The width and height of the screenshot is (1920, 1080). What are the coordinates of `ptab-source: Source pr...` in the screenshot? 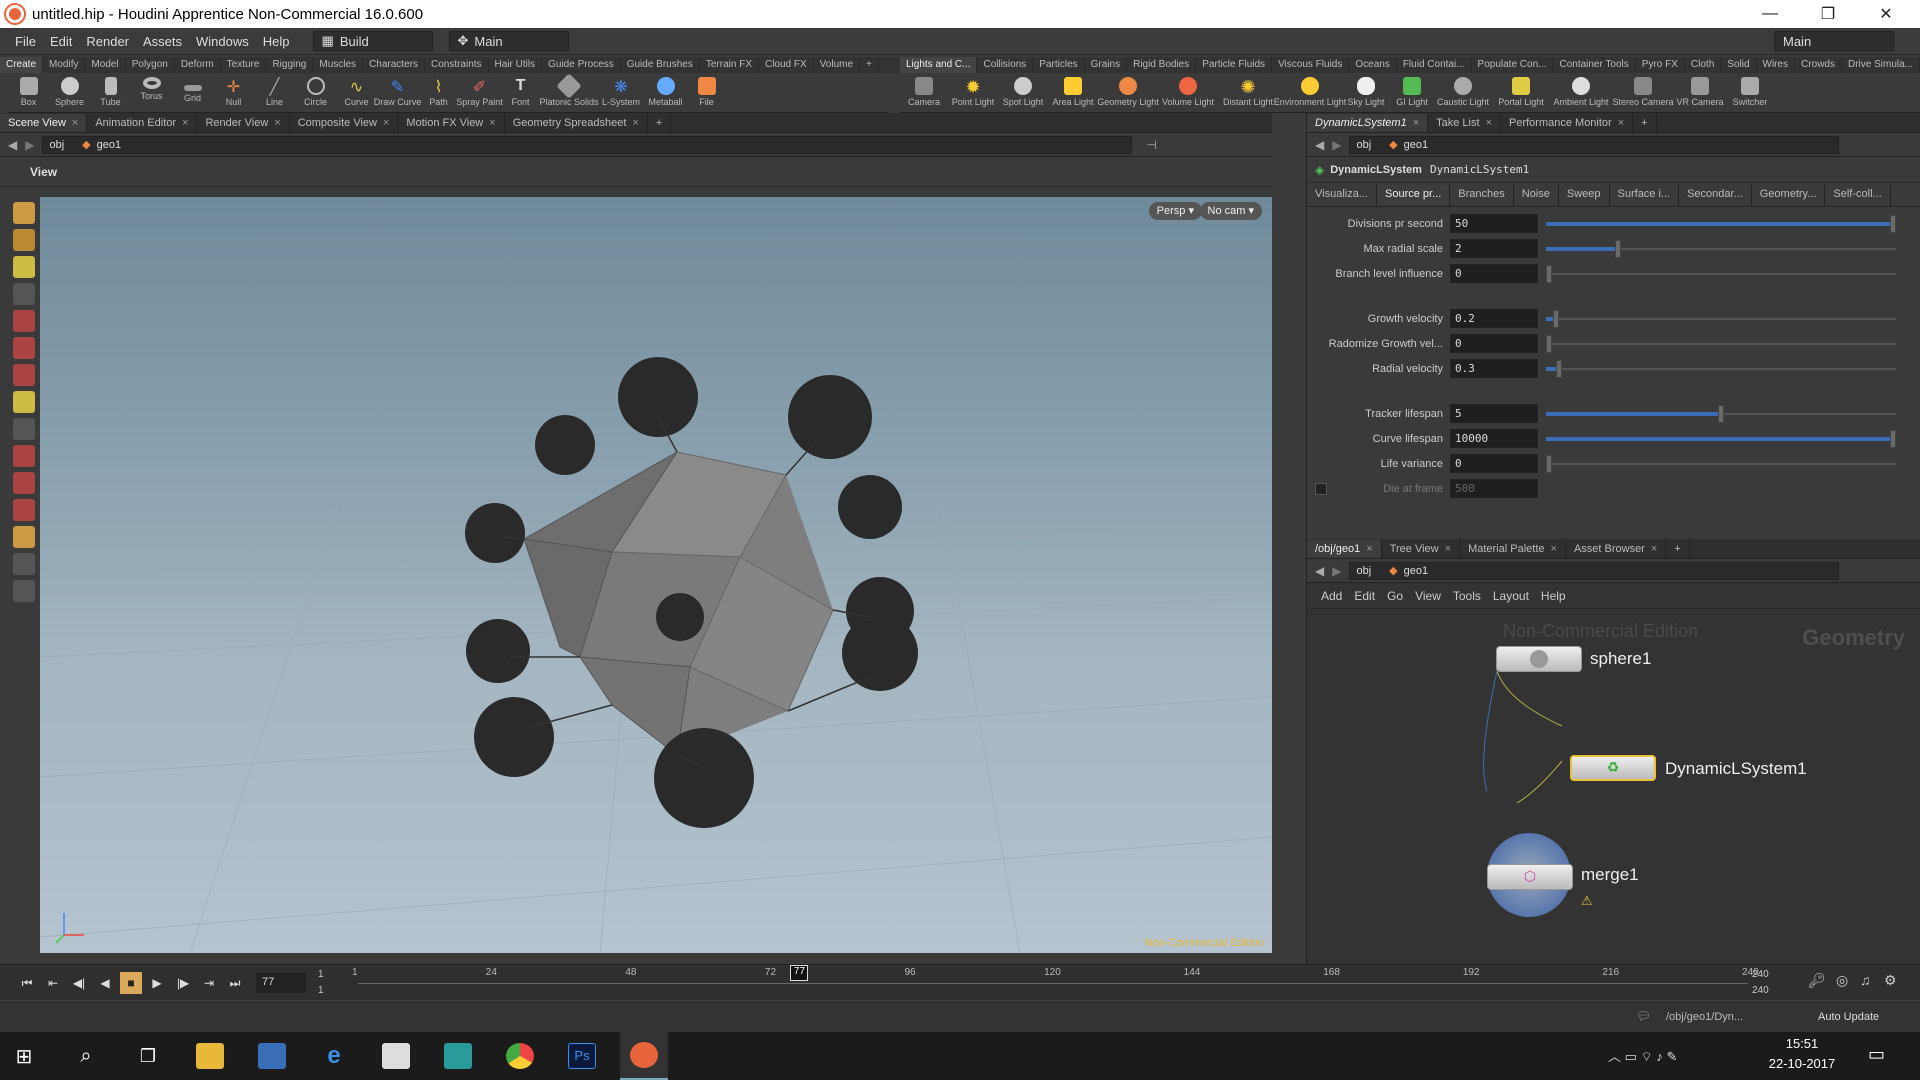 It's located at (1414, 195).